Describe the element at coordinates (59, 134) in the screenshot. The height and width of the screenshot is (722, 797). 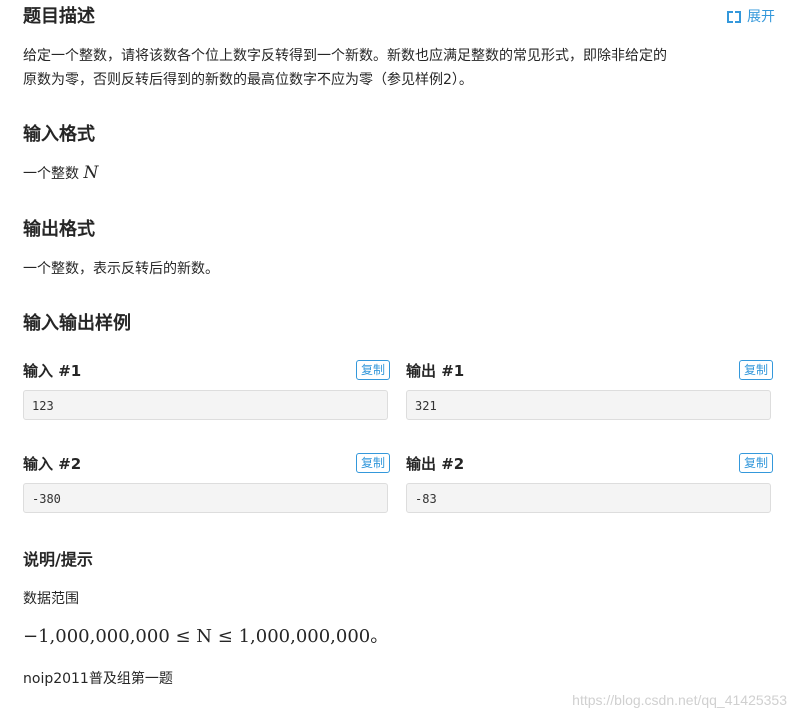
I see `input-format-title: 输入格式` at that location.